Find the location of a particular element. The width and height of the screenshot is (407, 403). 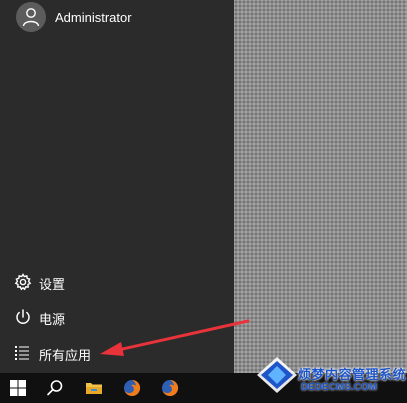

firefox-button is located at coordinates (132, 388).